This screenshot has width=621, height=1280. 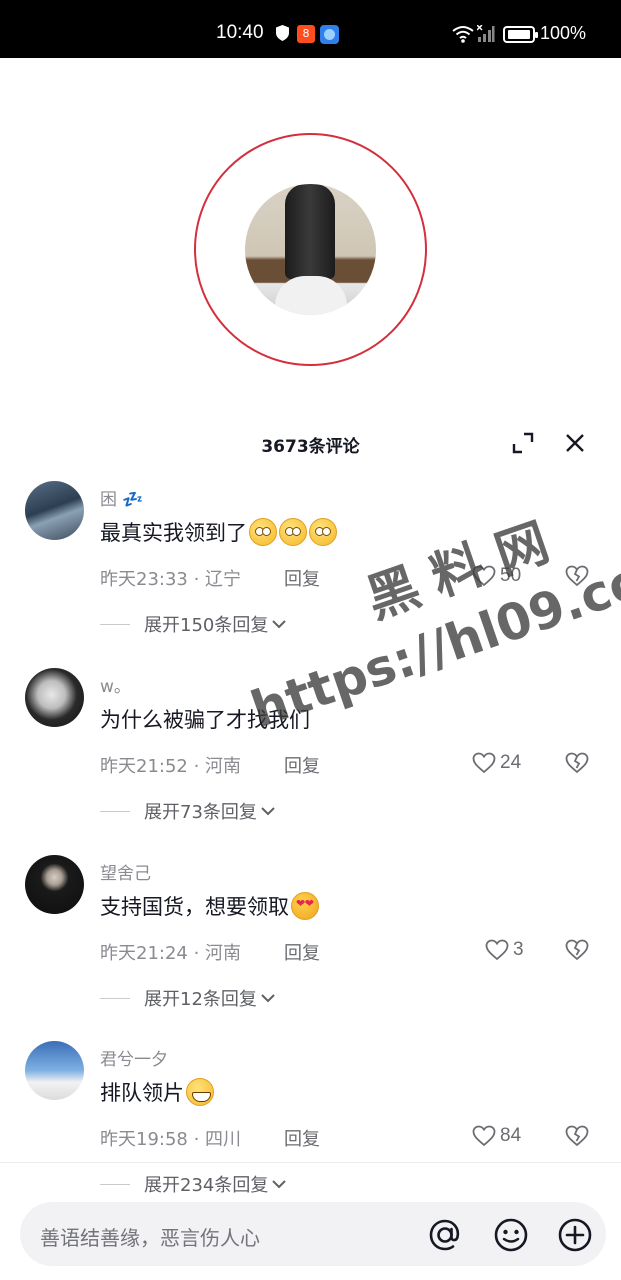 I want to click on expand-replies-button: 展开12条回复, so click(x=188, y=998).